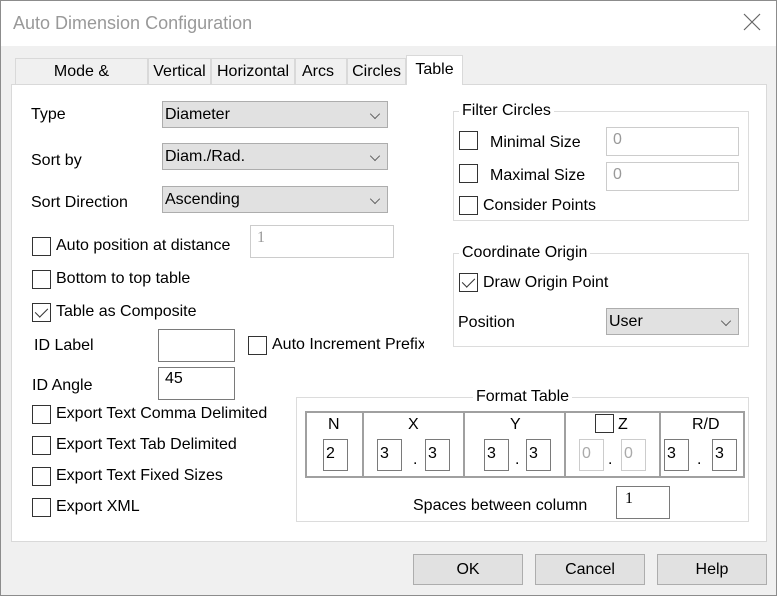 The width and height of the screenshot is (777, 596). I want to click on sort-direction-label: Sort Direction, so click(79, 202).